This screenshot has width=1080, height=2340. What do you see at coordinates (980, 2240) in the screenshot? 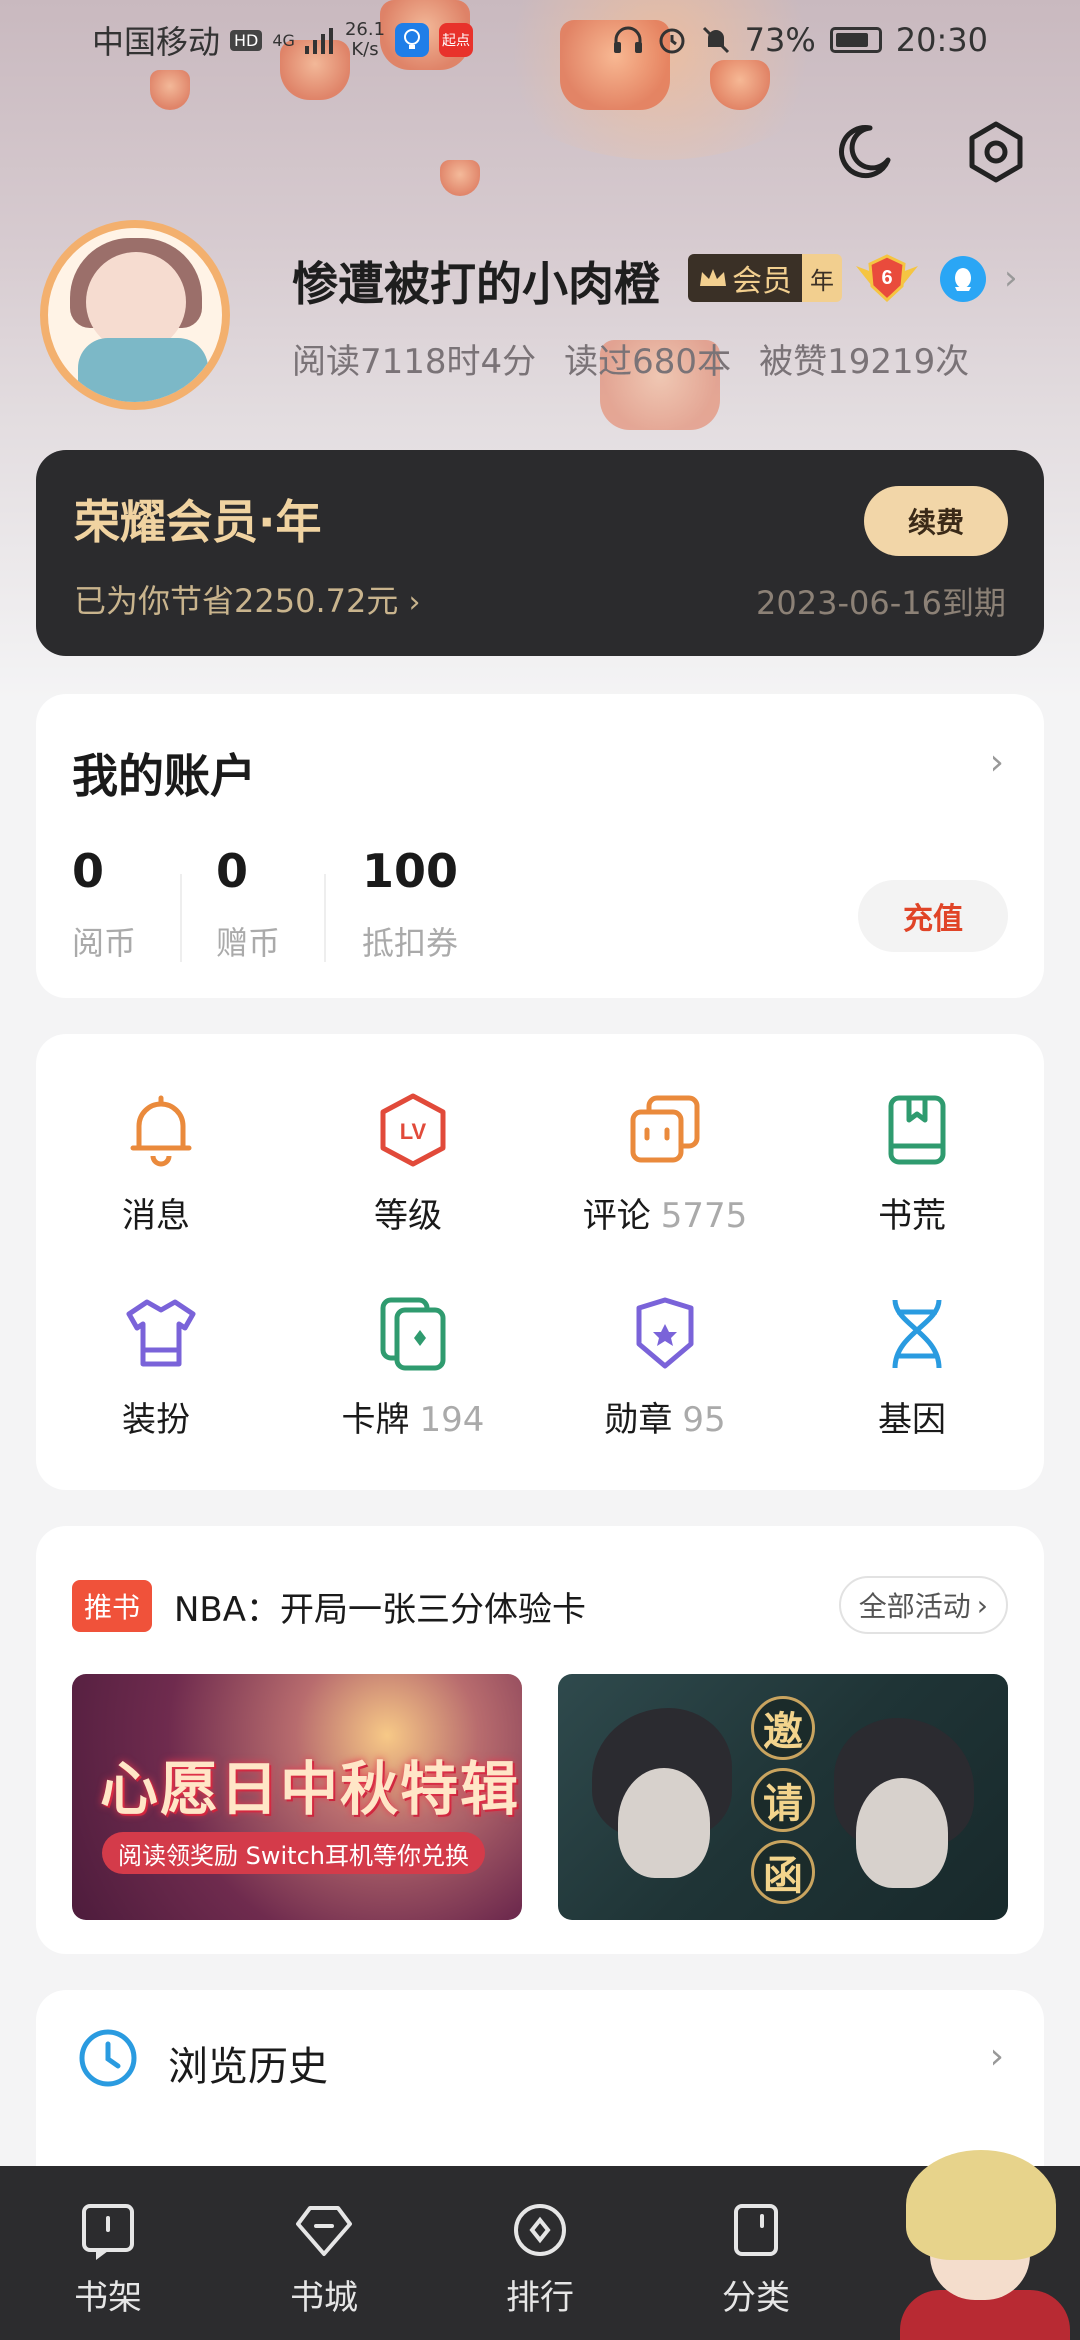
I see `mascot-character` at bounding box center [980, 2240].